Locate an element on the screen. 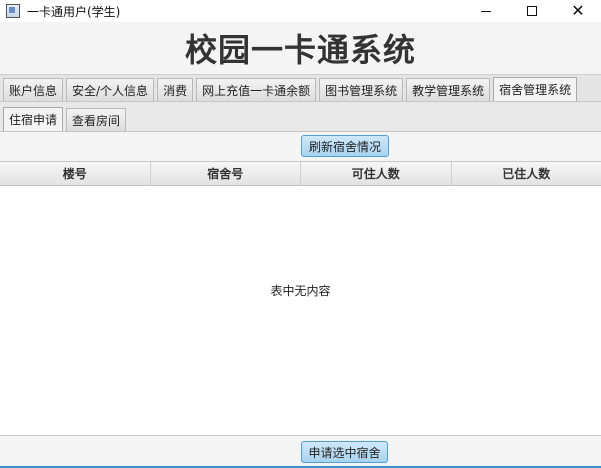 The width and height of the screenshot is (601, 468). window-controls: ✕ is located at coordinates (532, 11).